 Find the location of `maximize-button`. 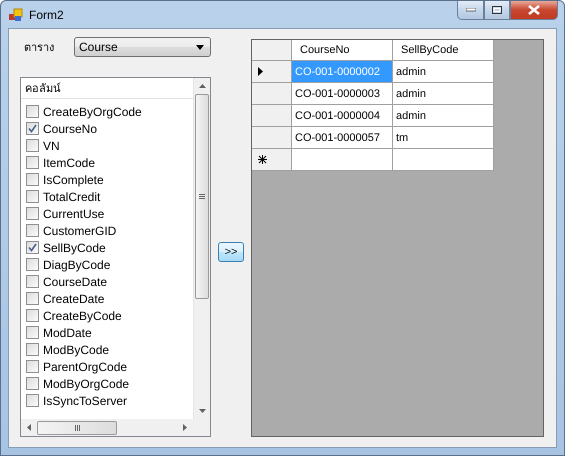

maximize-button is located at coordinates (497, 10).